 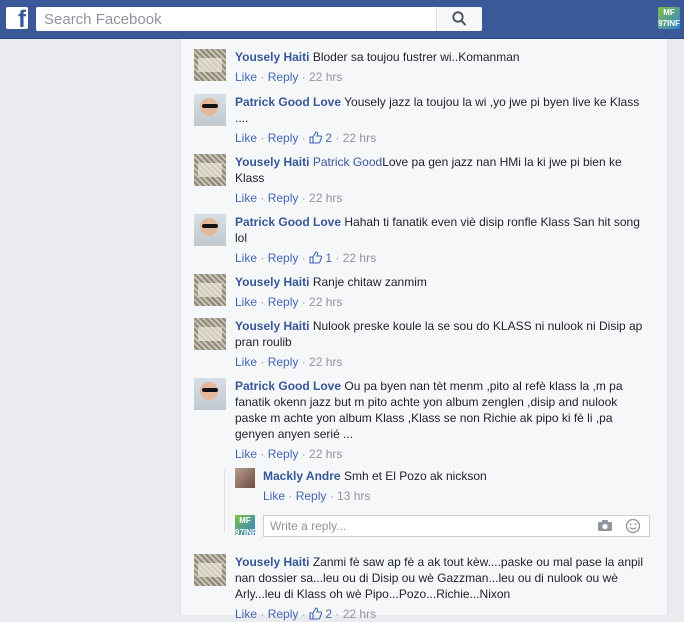 What do you see at coordinates (347, 162) in the screenshot?
I see `mentioned-user: Patrick Good` at bounding box center [347, 162].